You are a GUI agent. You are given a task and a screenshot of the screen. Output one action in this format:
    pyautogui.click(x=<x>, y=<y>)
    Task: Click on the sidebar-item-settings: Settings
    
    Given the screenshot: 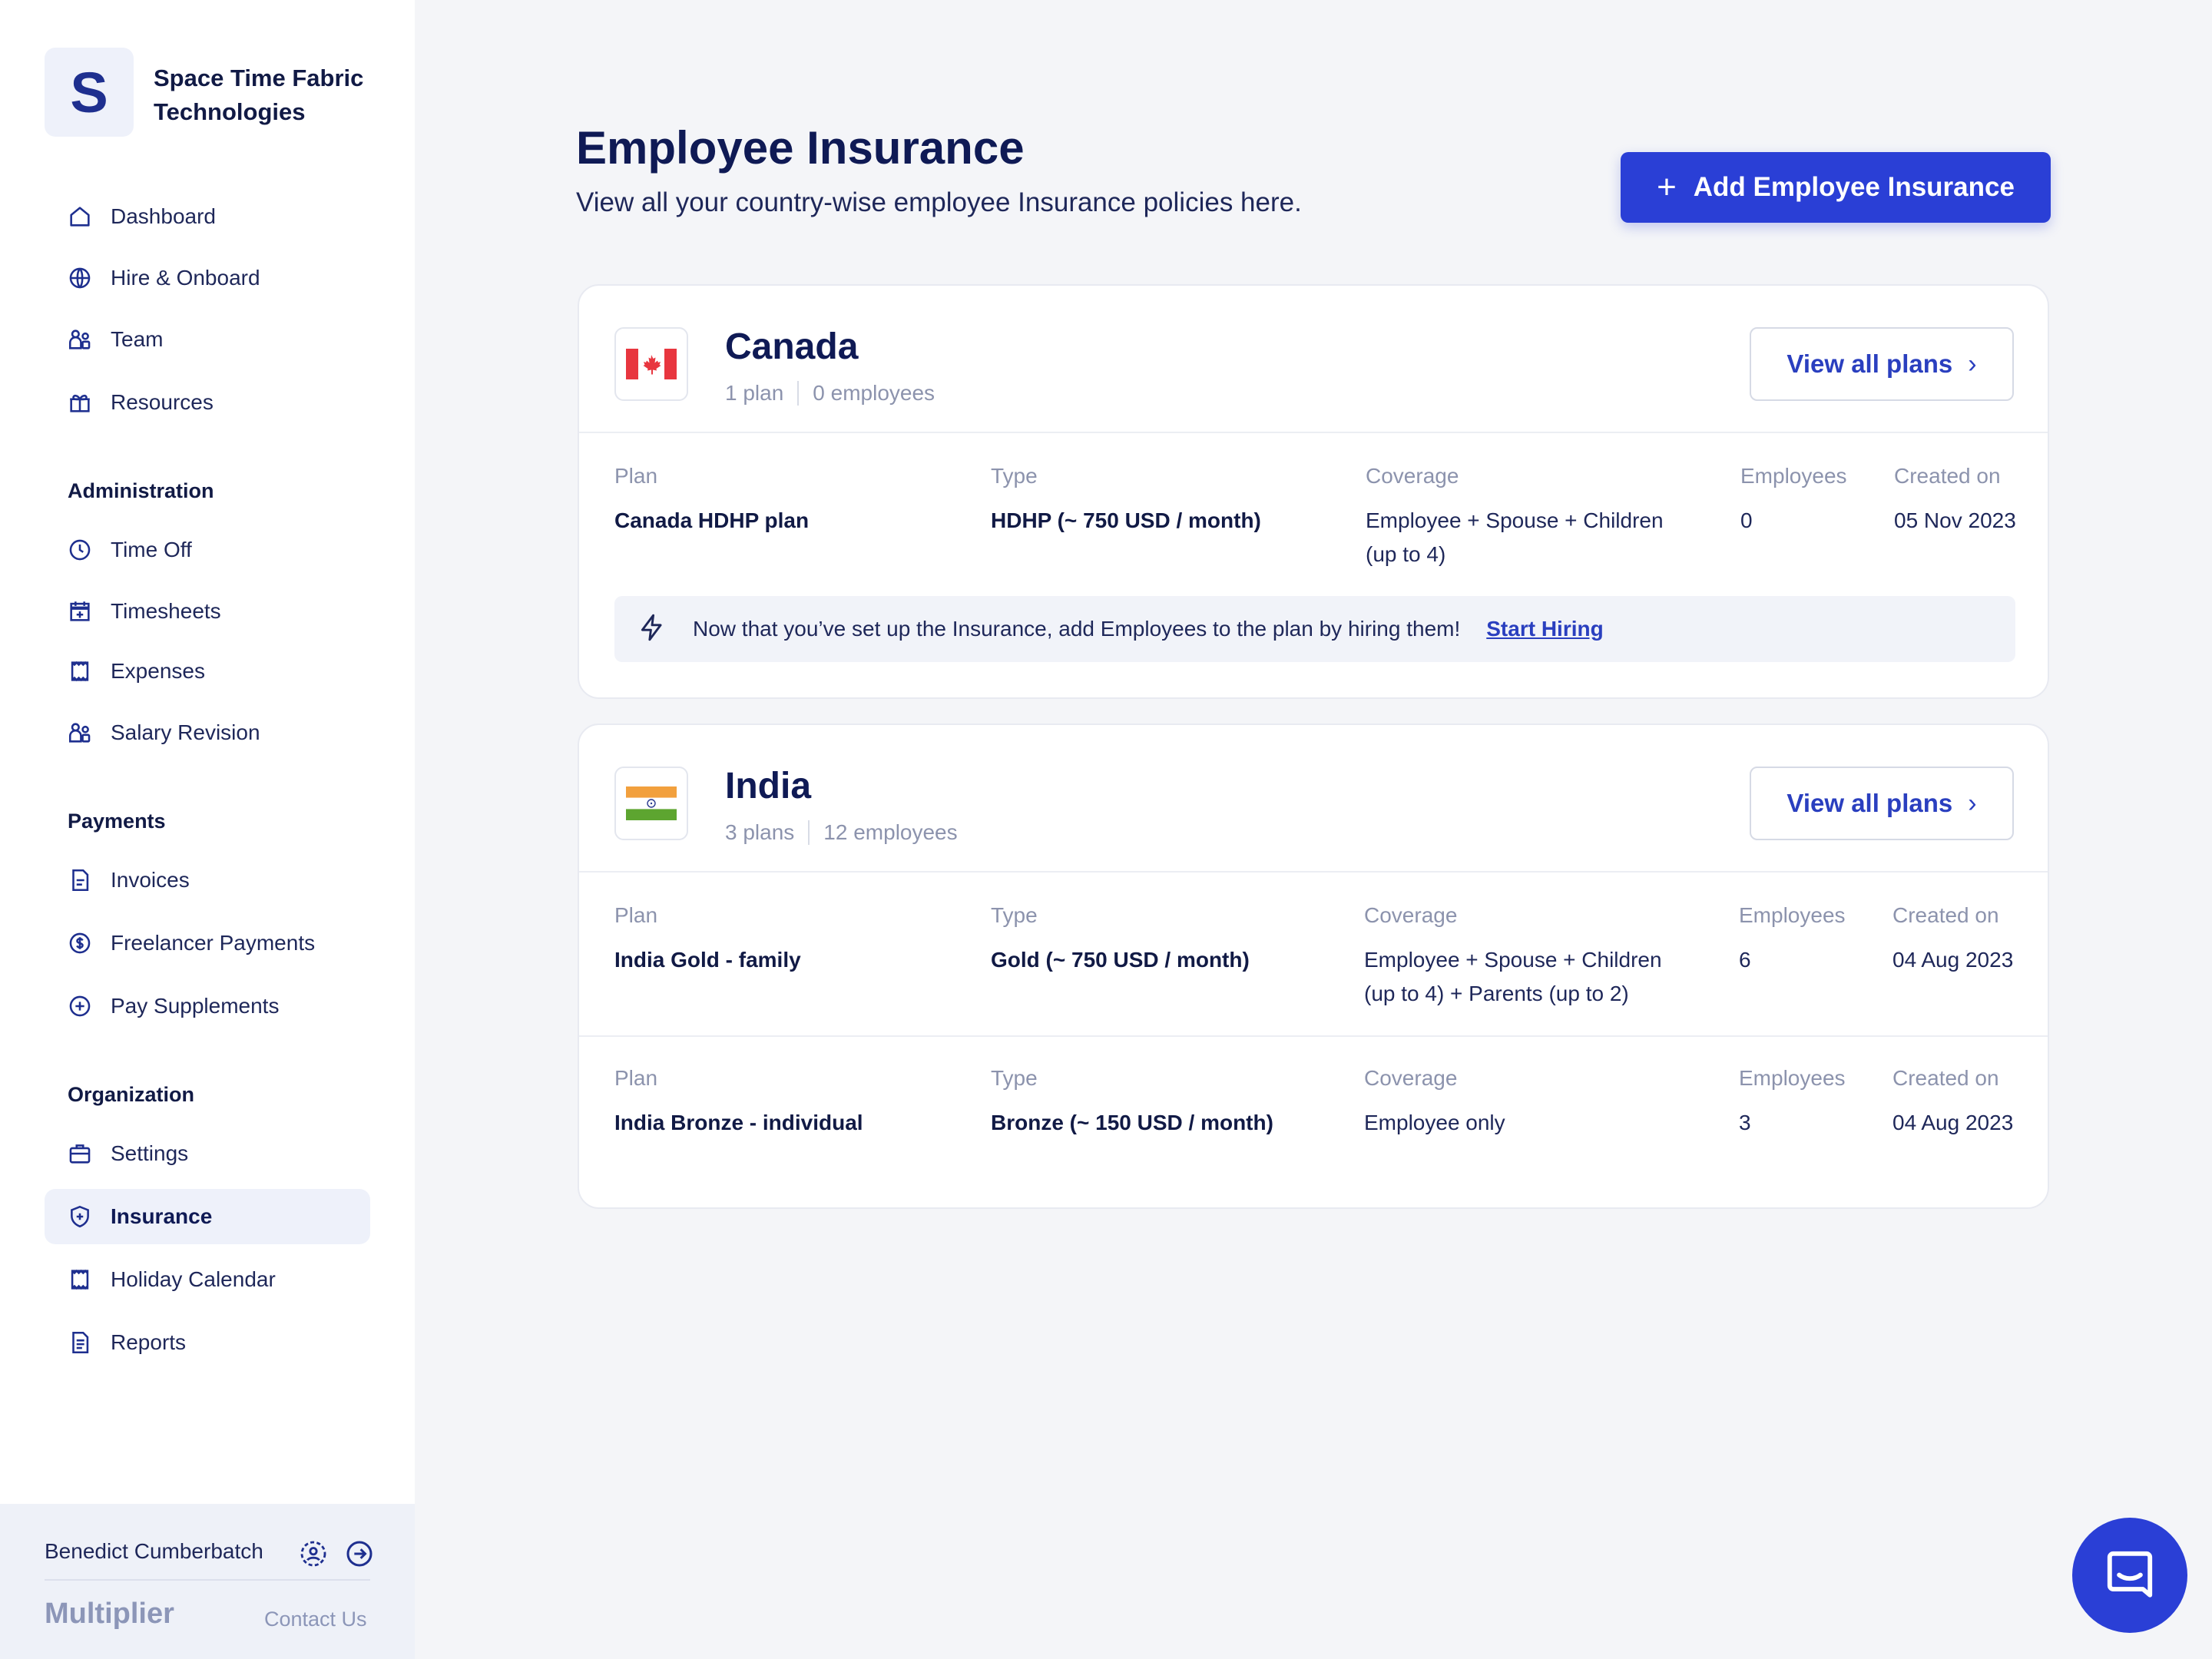 What is the action you would take?
    pyautogui.click(x=207, y=1153)
    